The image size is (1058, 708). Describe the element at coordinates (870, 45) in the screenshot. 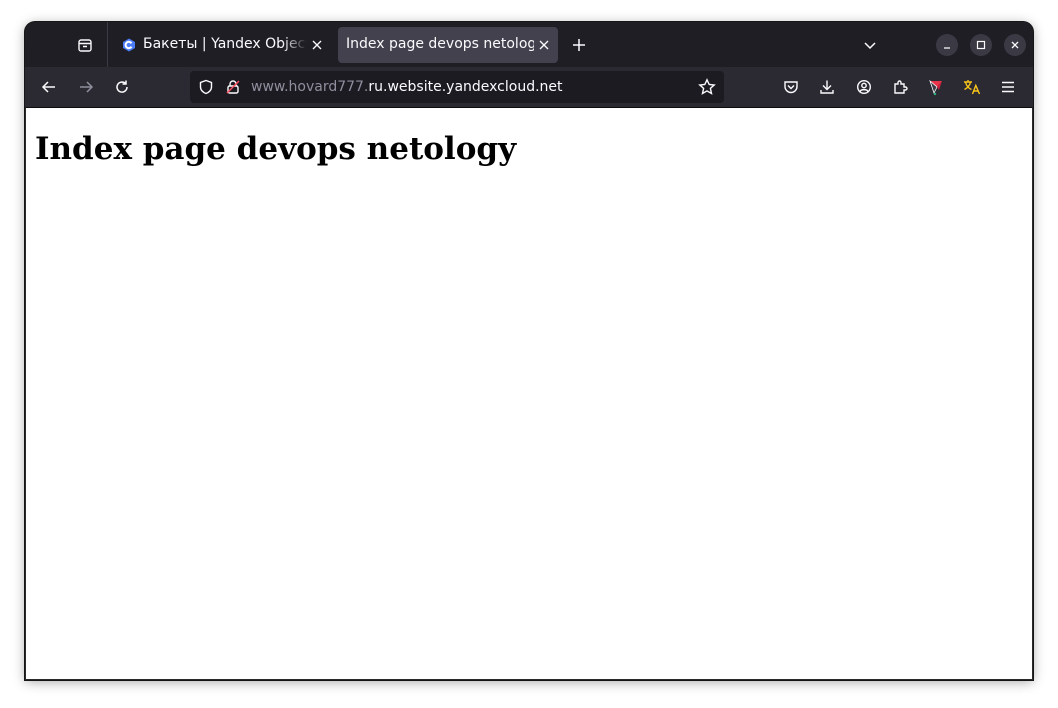

I see `list-all-tabs-chevron-down-icon` at that location.